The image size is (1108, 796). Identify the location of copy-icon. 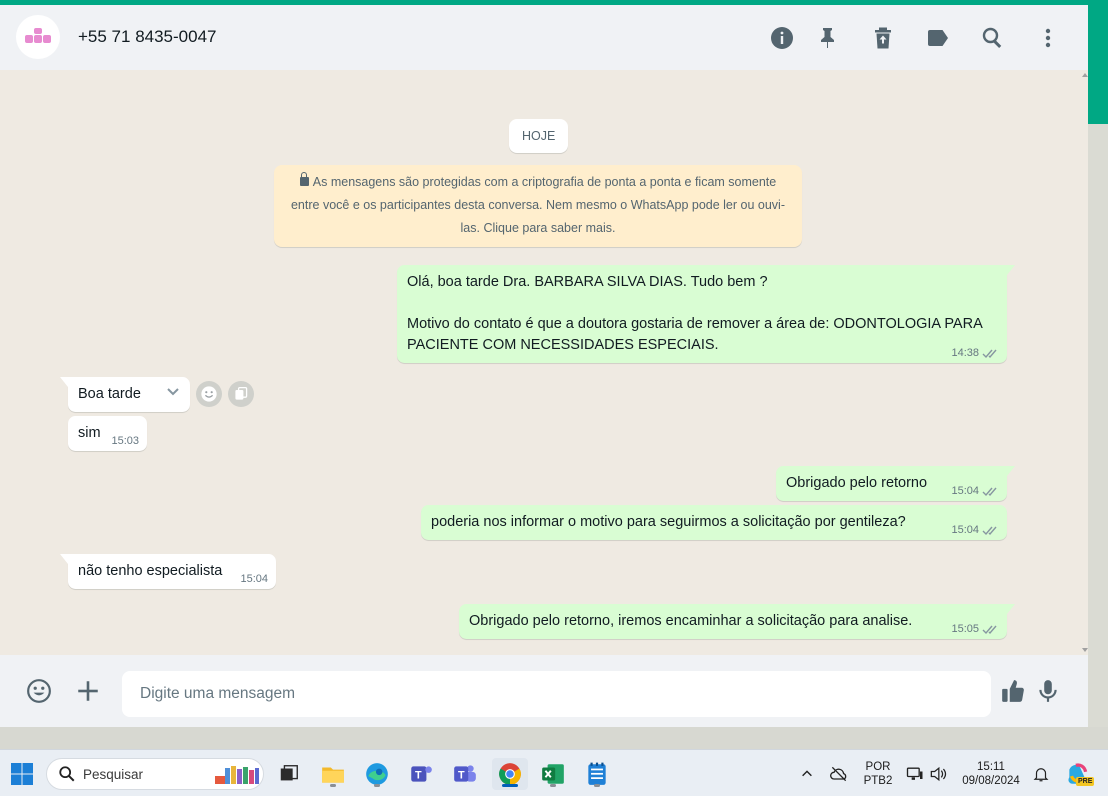
(241, 394).